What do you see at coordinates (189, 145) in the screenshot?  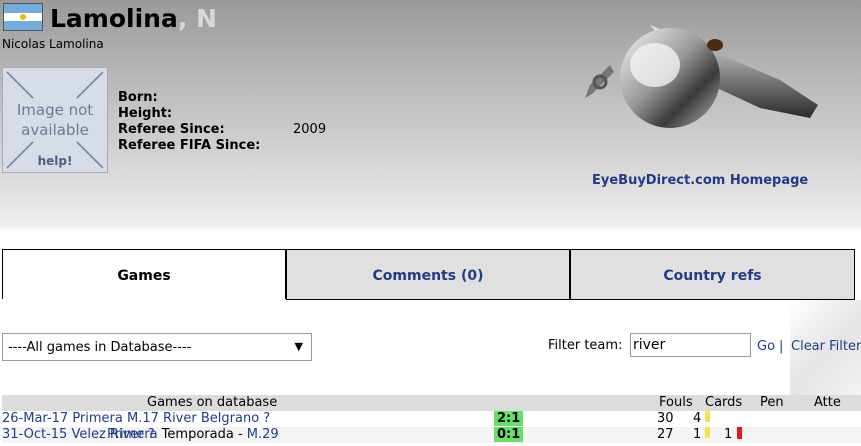 I see `referee-fifa-since-label: Referee FIFA Since:` at bounding box center [189, 145].